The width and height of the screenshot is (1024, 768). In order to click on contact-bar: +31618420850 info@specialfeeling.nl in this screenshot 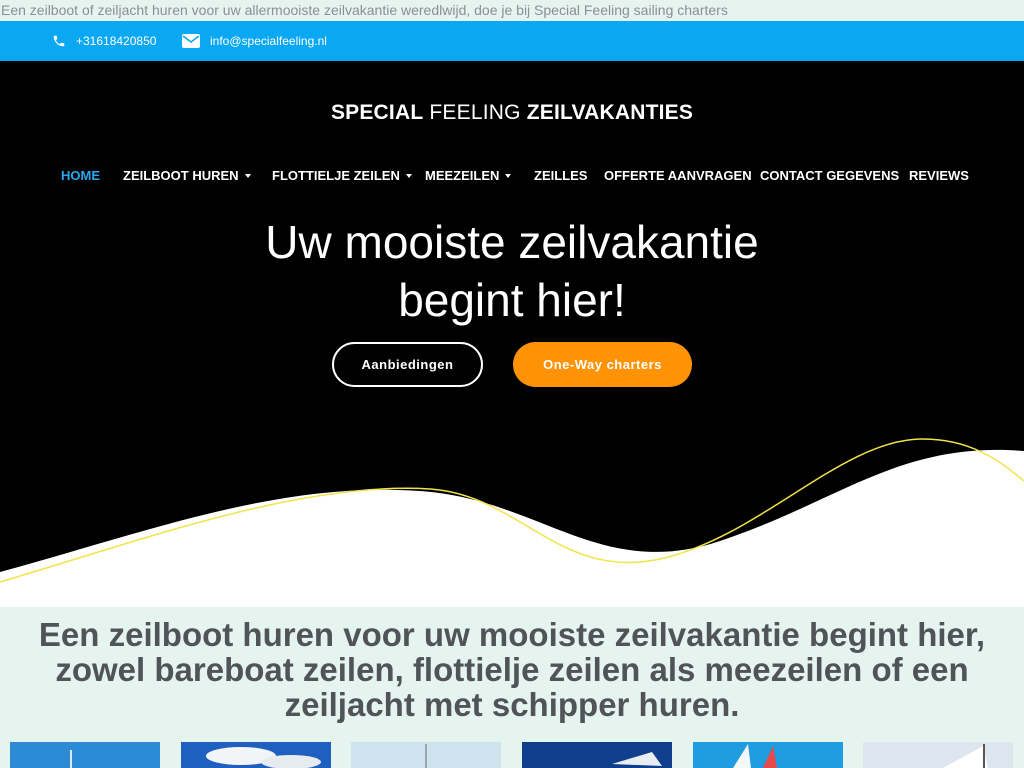, I will do `click(512, 41)`.